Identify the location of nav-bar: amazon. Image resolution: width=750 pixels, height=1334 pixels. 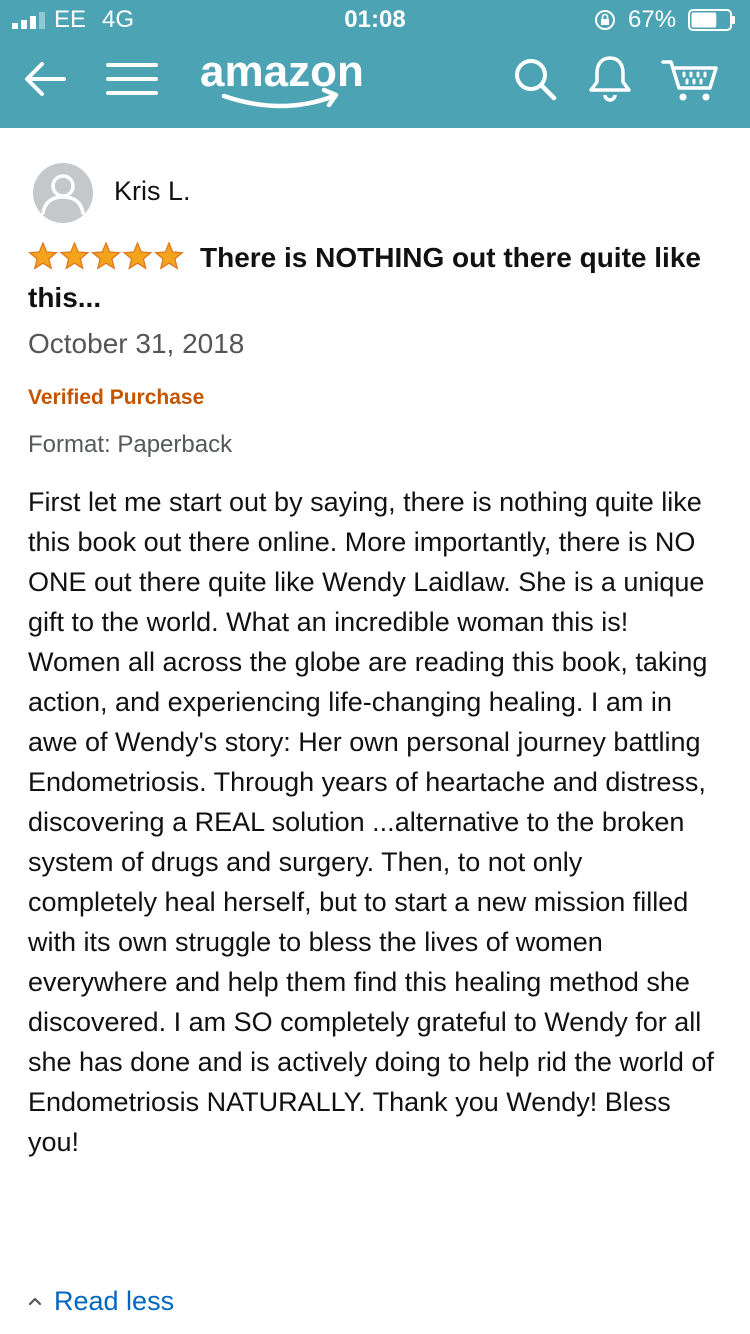
(375, 84).